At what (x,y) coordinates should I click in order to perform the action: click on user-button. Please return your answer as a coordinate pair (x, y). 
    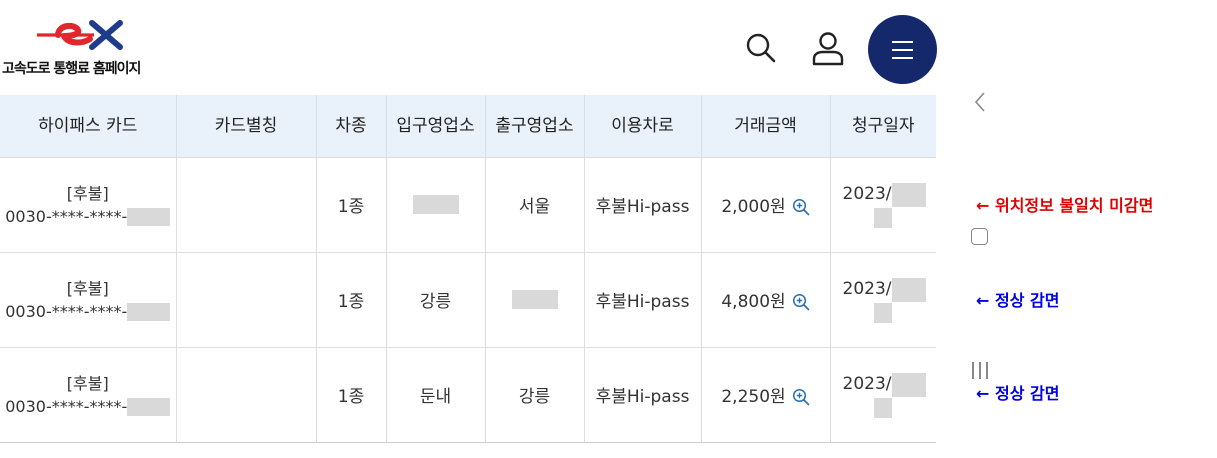
    Looking at the image, I should click on (828, 48).